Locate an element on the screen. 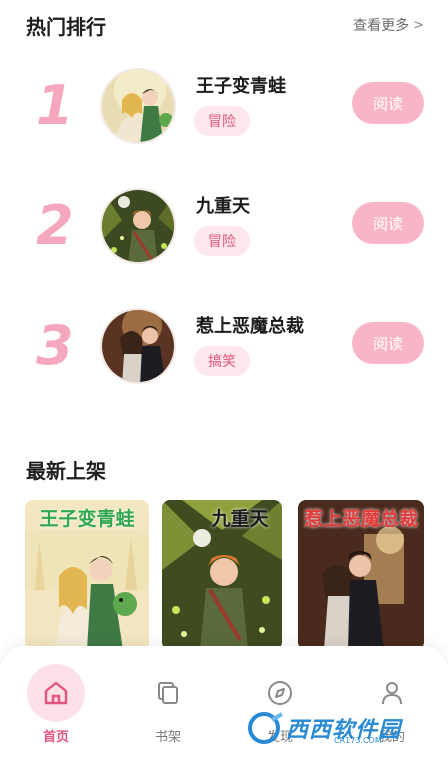  rank-number: 1 is located at coordinates (55, 105).